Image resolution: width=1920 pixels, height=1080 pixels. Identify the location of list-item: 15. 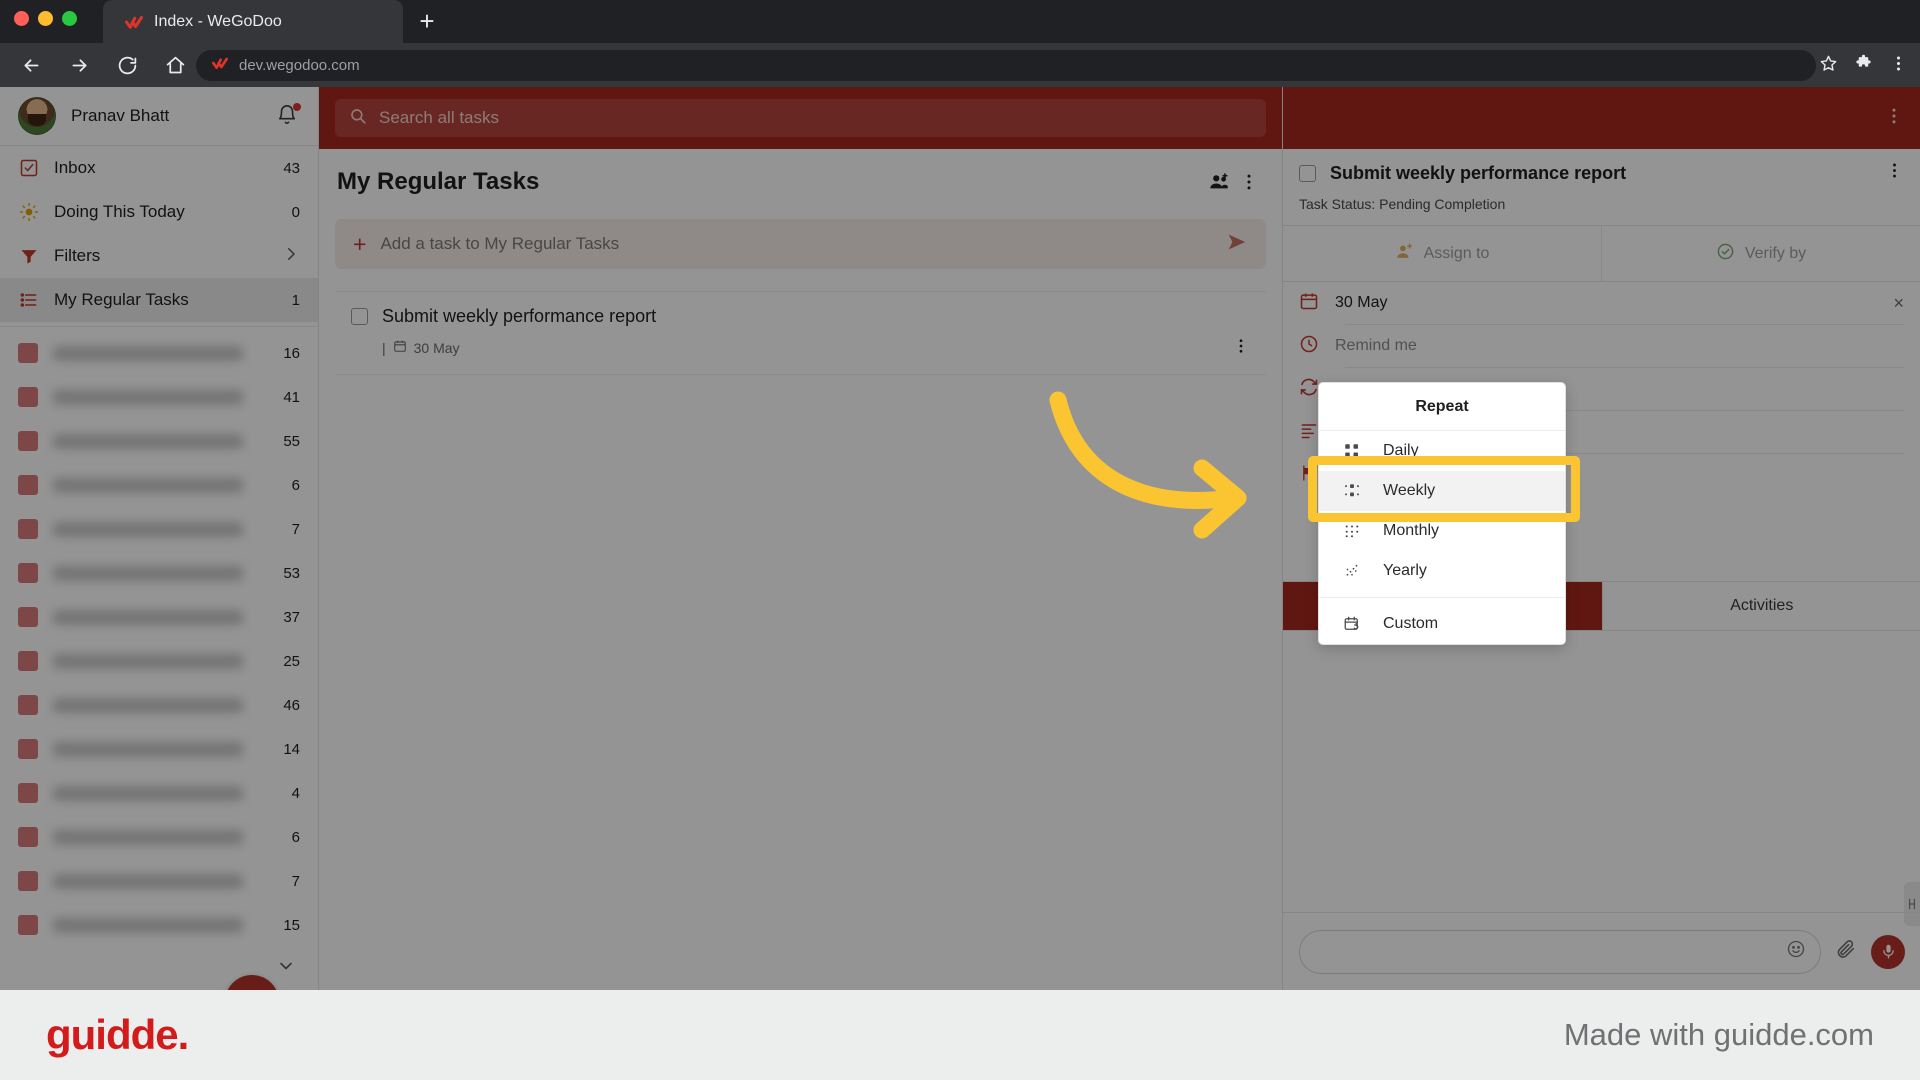
(159, 925).